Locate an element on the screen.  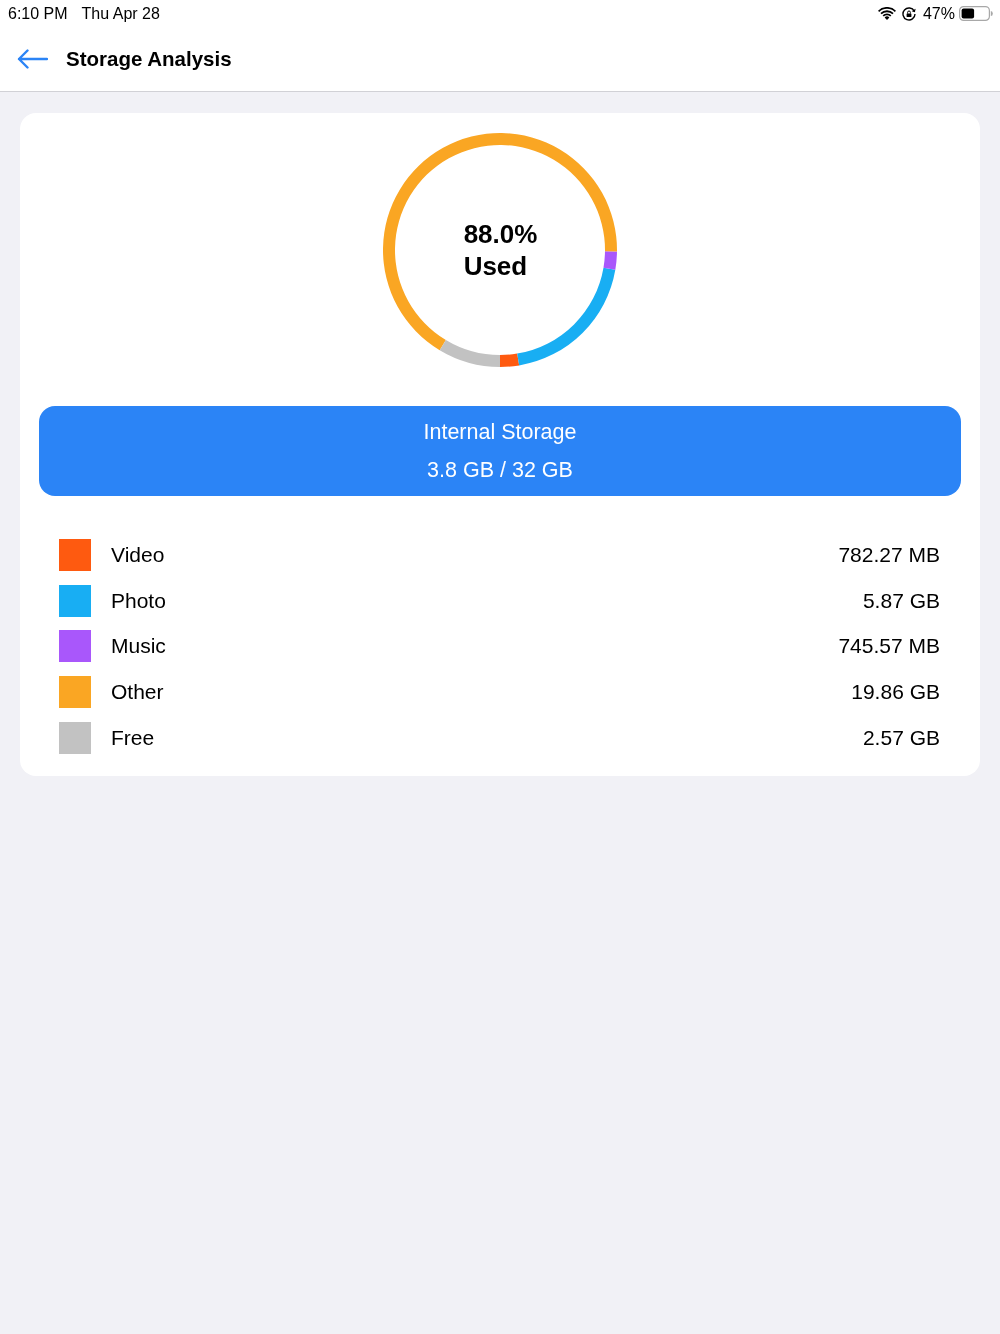
category-label: Free is located at coordinates (133, 737).